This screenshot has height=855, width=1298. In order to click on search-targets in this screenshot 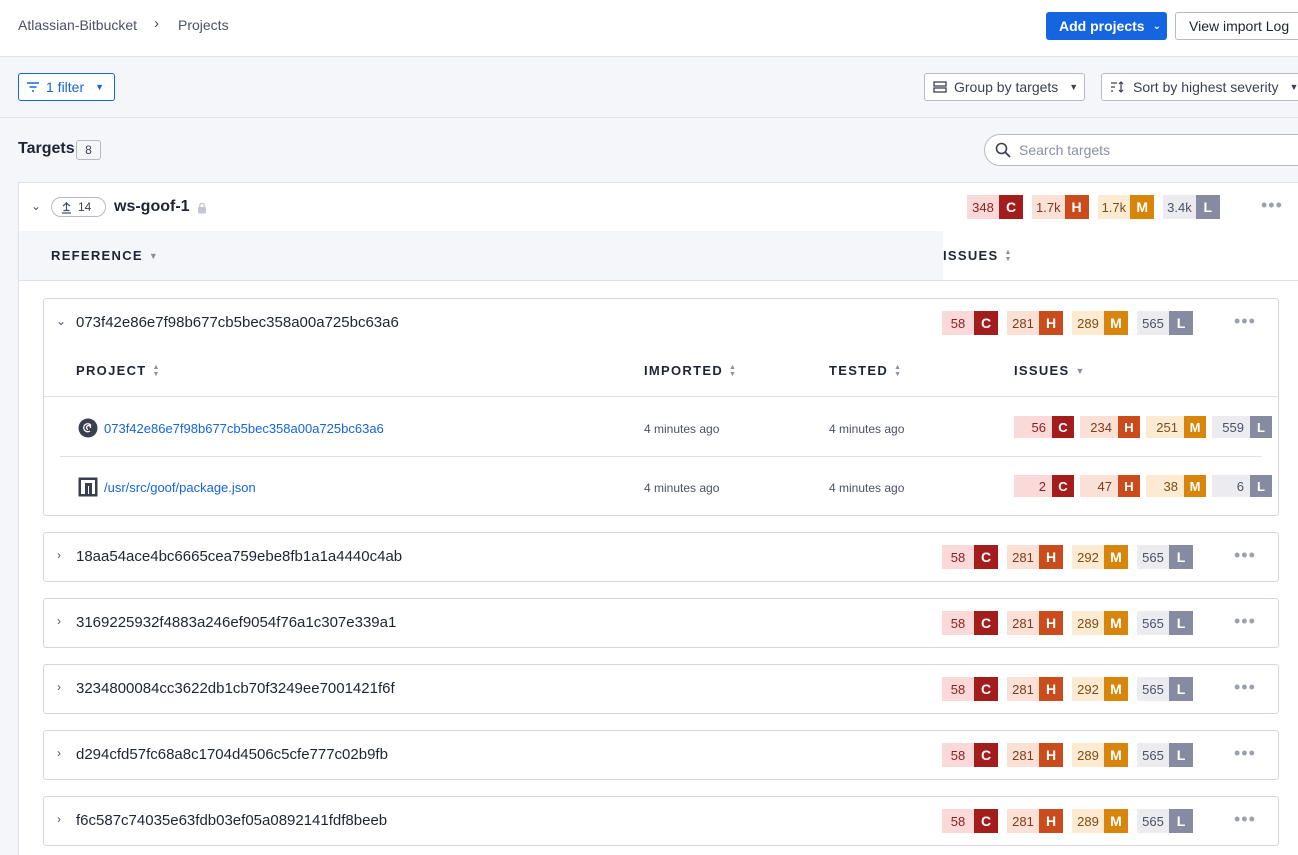, I will do `click(1141, 150)`.